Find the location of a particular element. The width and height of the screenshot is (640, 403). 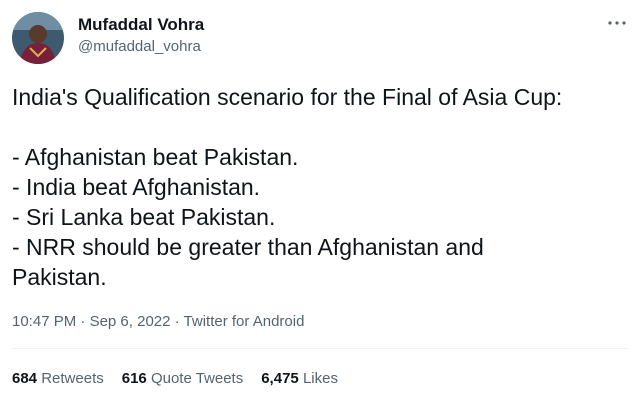

user-handle: @mufaddal_vohra is located at coordinates (139, 46).